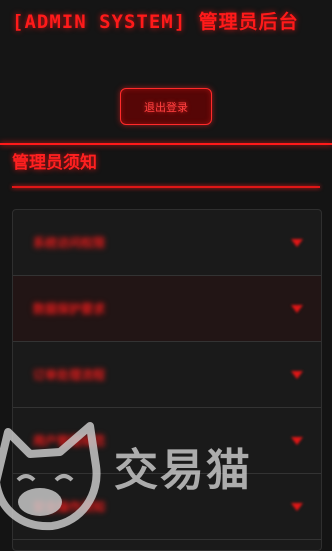 The height and width of the screenshot is (551, 332). What do you see at coordinates (167, 243) in the screenshot?
I see `accordion-item: 系统访问权限` at bounding box center [167, 243].